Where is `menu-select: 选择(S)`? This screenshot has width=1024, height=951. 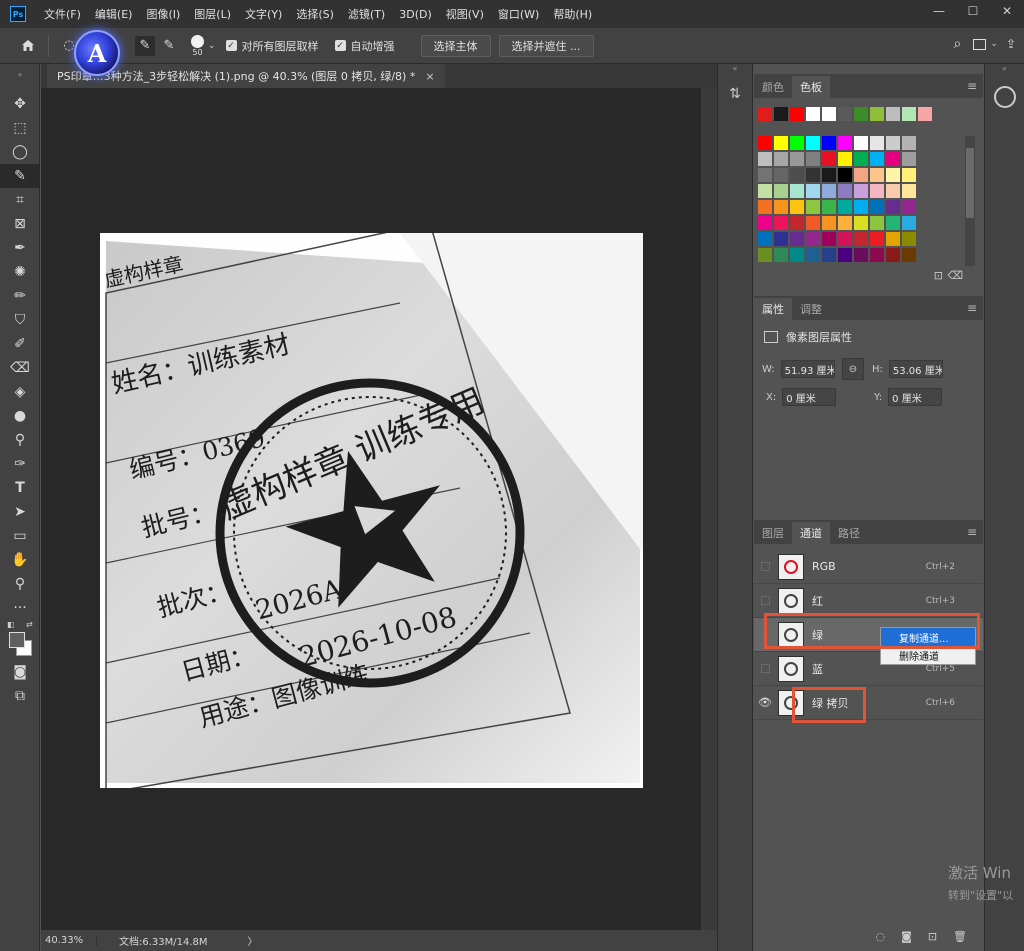 menu-select: 选择(S) is located at coordinates (315, 14).